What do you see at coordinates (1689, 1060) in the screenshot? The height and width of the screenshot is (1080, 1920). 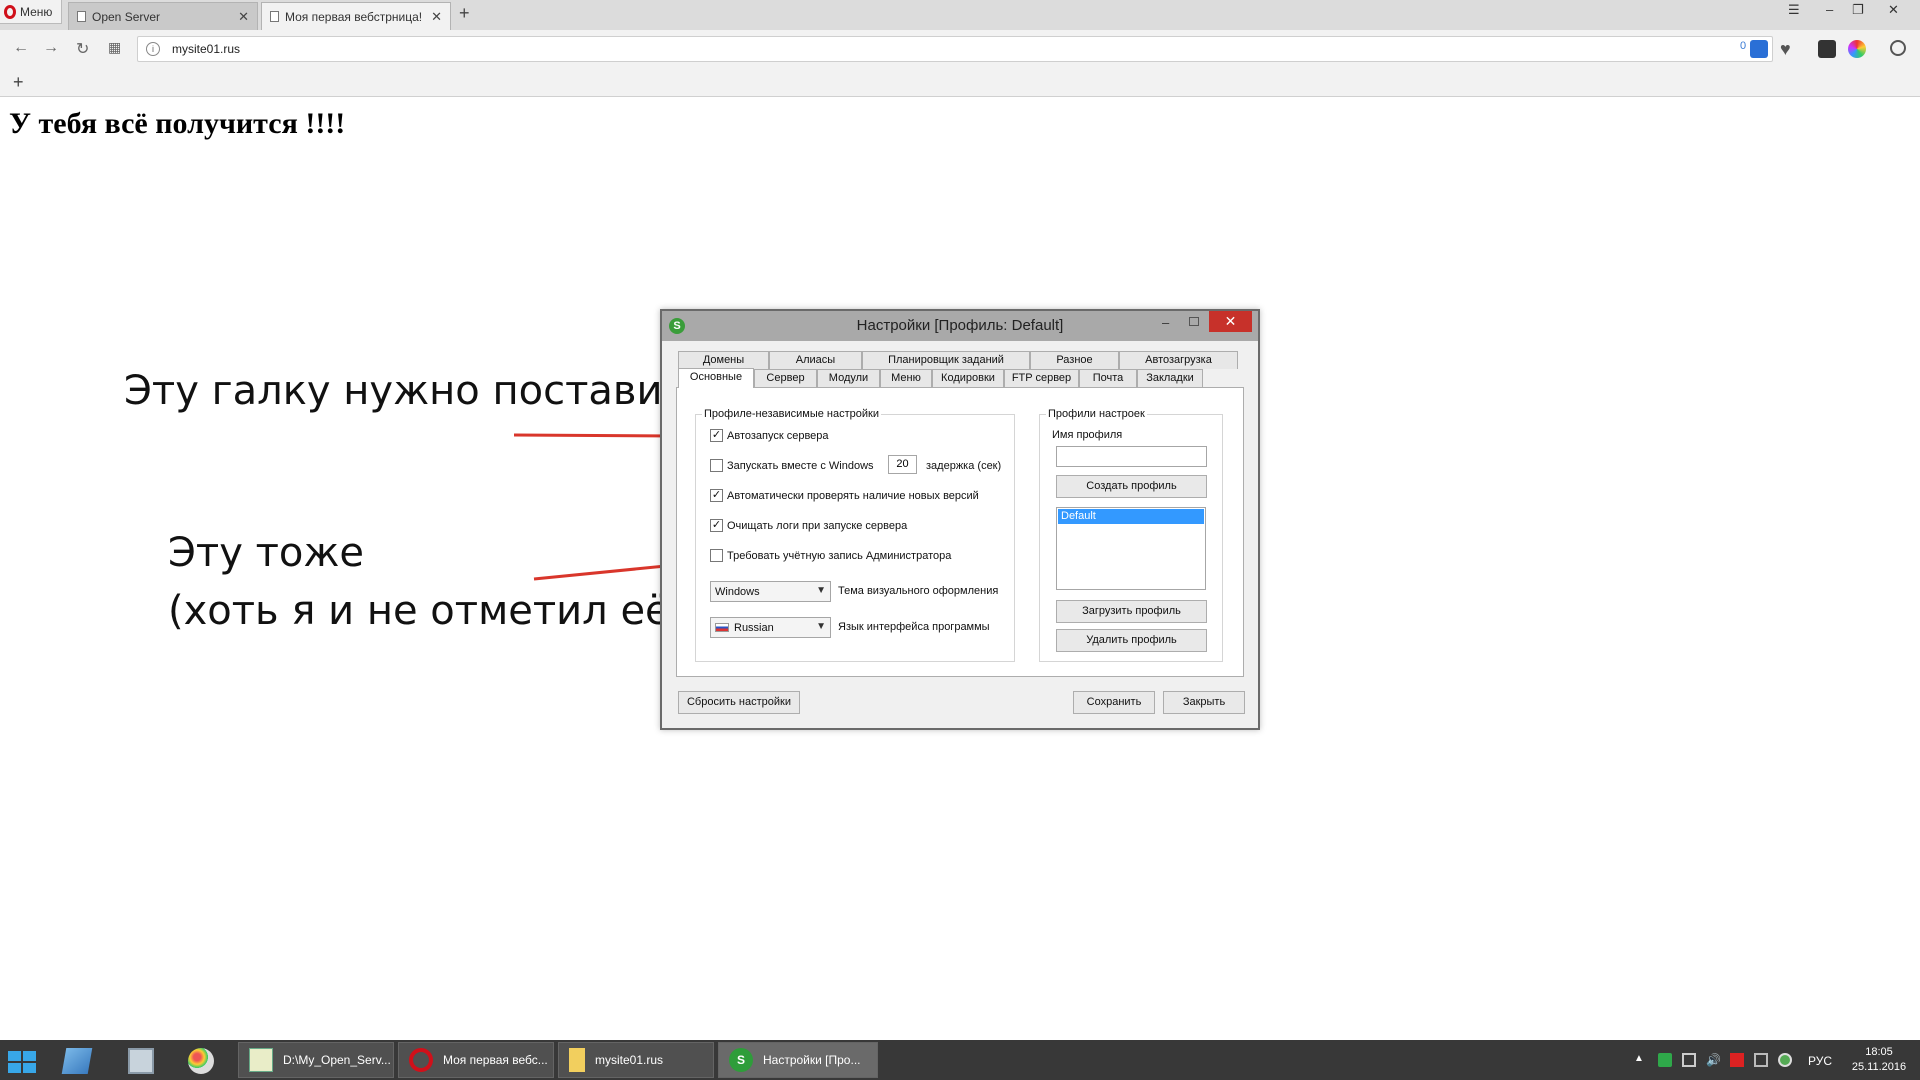 I see `tray-network-icon` at bounding box center [1689, 1060].